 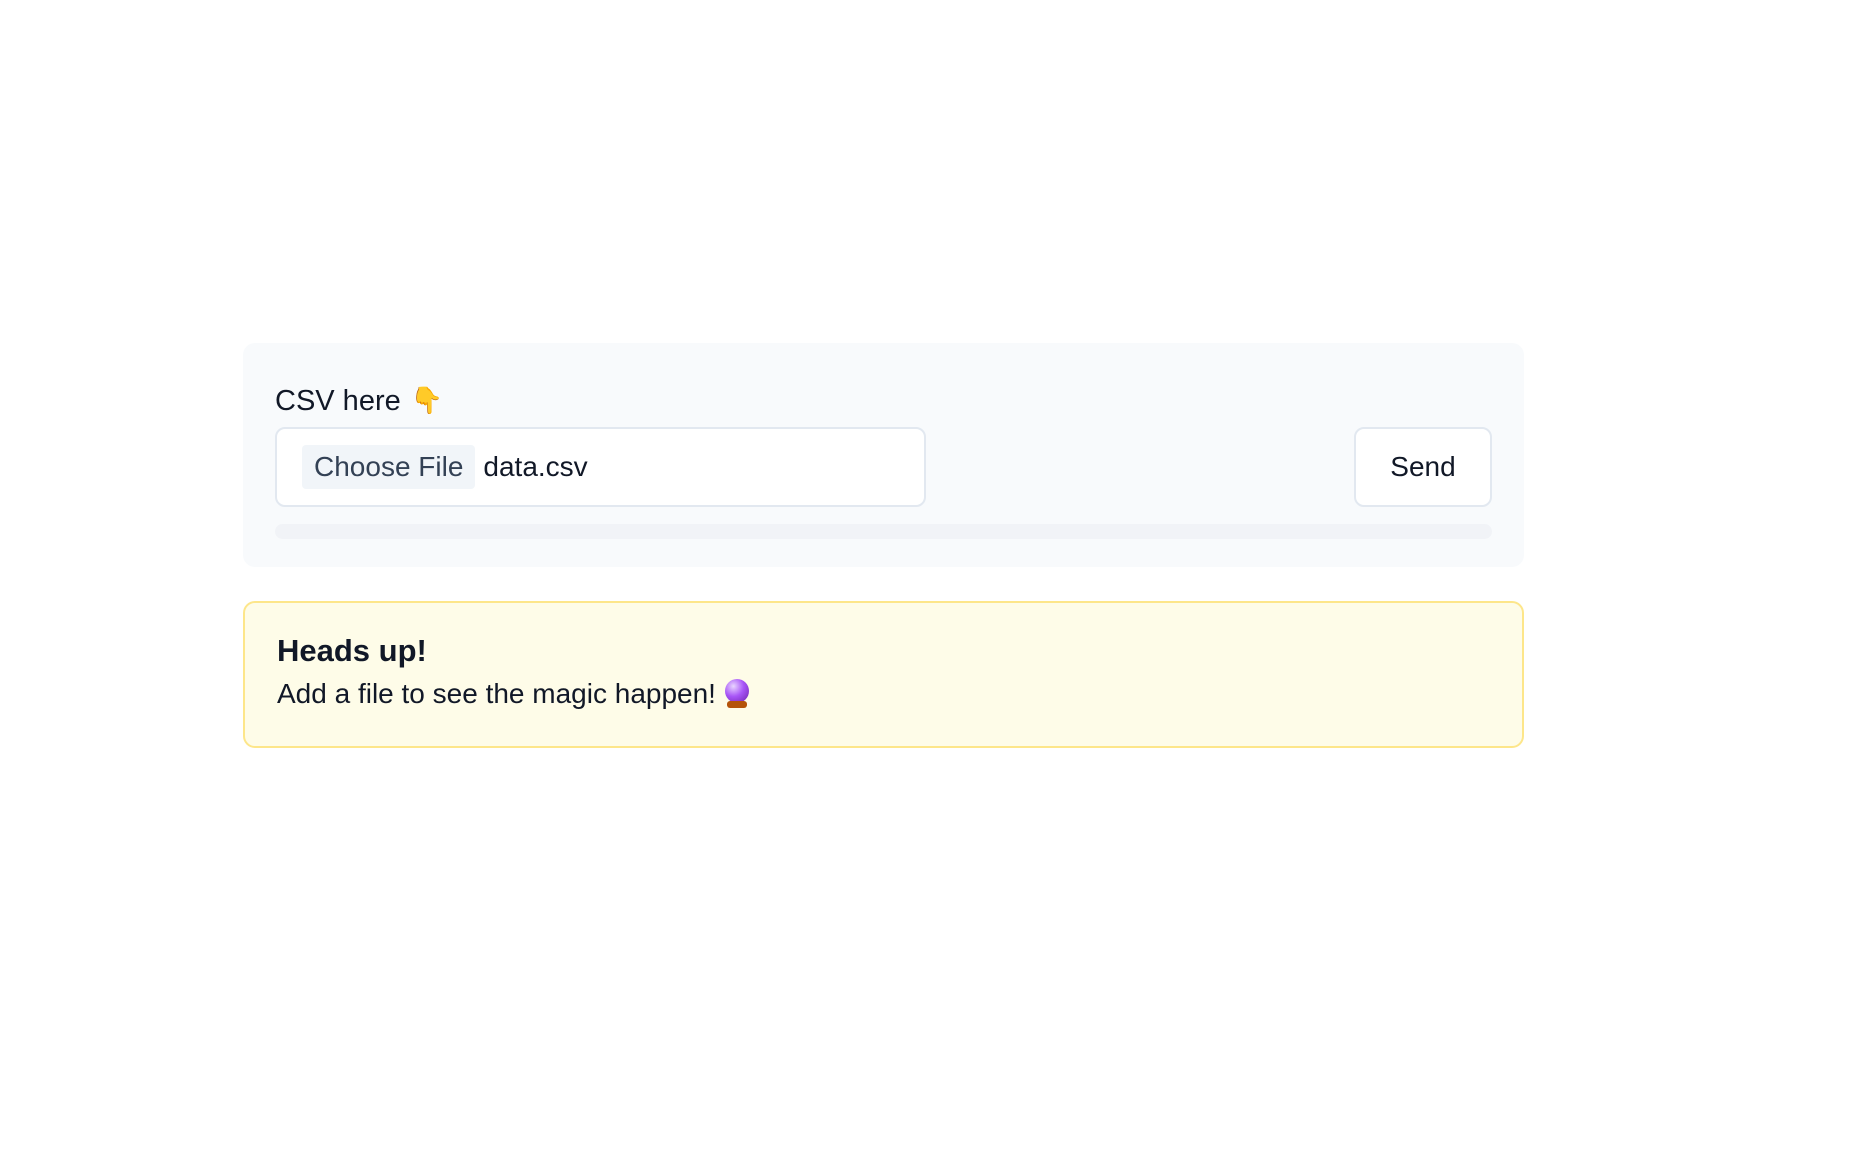 I want to click on selected-file-name: data.csv, so click(x=535, y=466).